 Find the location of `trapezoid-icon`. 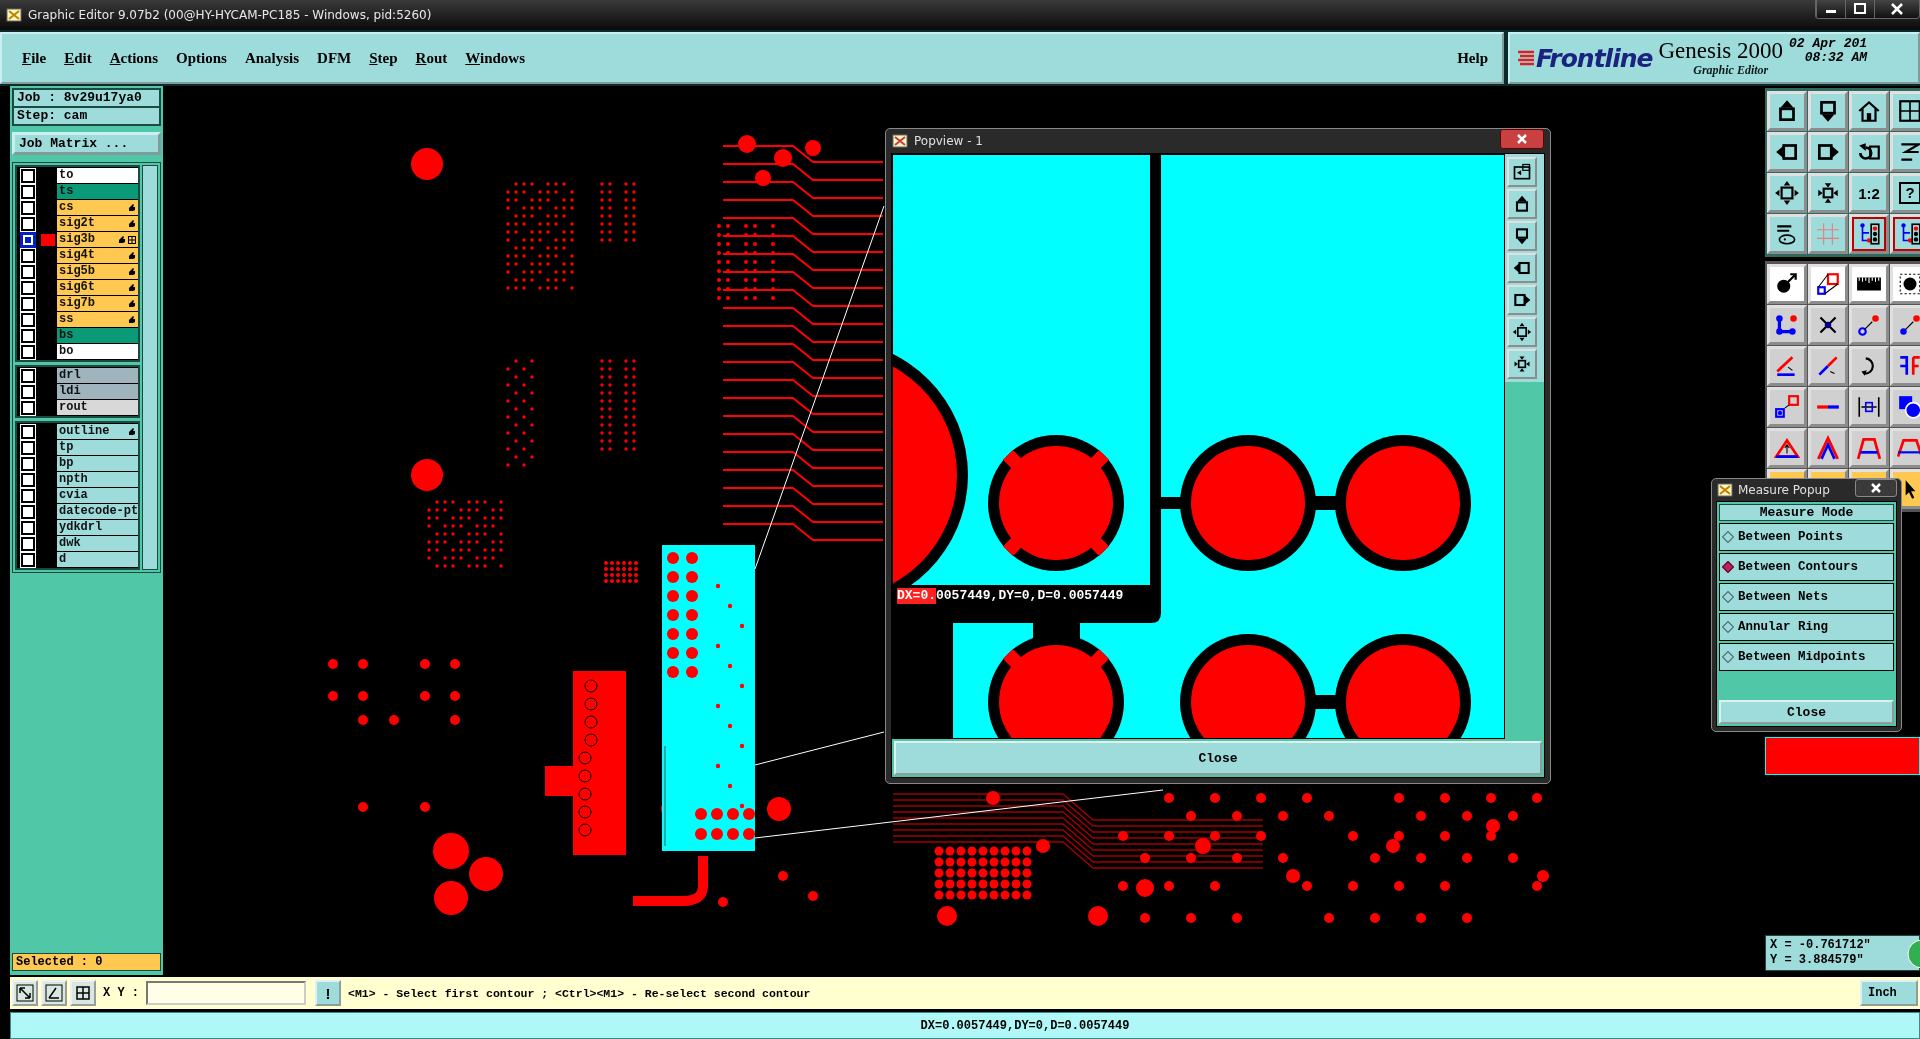

trapezoid-icon is located at coordinates (1905, 448).